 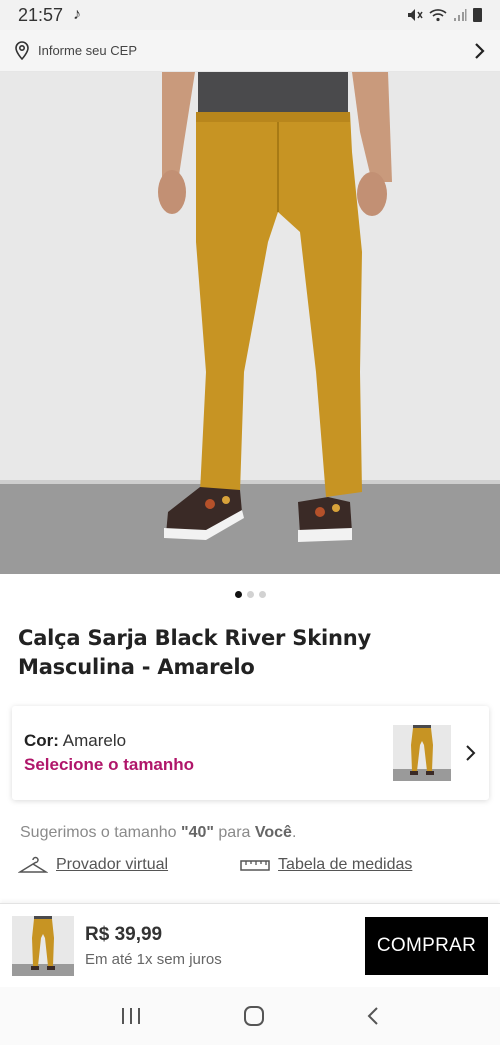 I want to click on size-chart-label: Tabela de medidas, so click(x=345, y=865).